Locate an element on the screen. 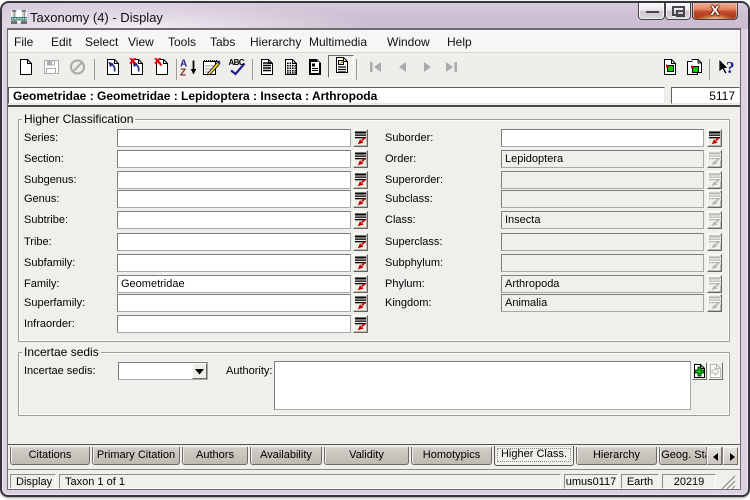 The height and width of the screenshot is (500, 750). svg-text: ABC is located at coordinates (237, 62).